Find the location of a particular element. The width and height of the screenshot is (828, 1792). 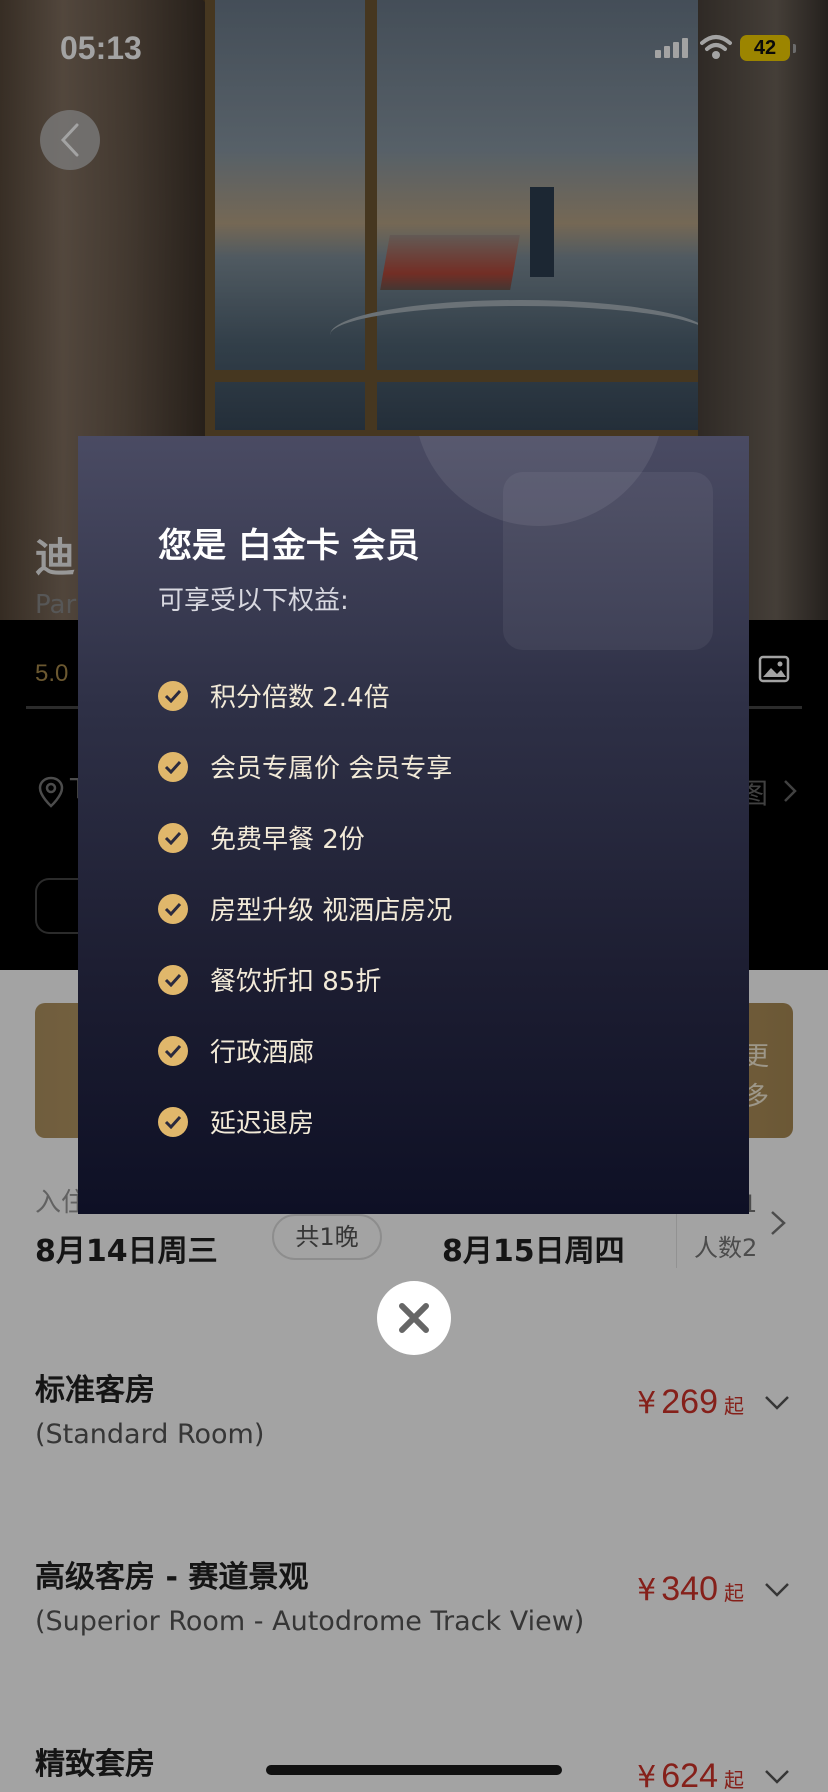

benefit-item: 积分倍数 2.4倍 is located at coordinates (305, 695).